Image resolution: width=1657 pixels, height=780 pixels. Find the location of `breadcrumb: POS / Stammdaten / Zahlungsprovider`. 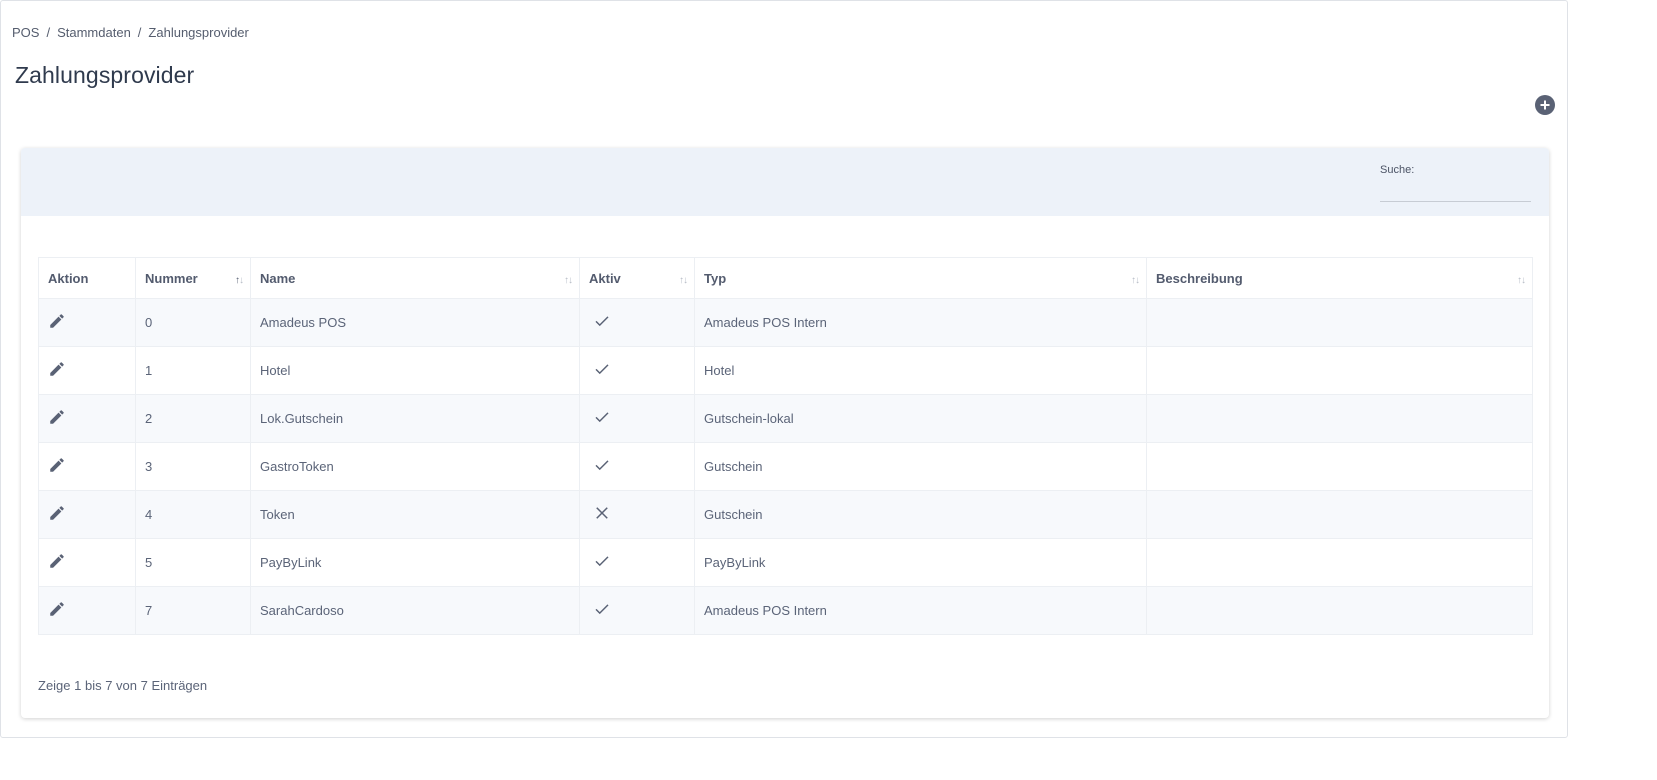

breadcrumb: POS / Stammdaten / Zahlungsprovider is located at coordinates (130, 32).